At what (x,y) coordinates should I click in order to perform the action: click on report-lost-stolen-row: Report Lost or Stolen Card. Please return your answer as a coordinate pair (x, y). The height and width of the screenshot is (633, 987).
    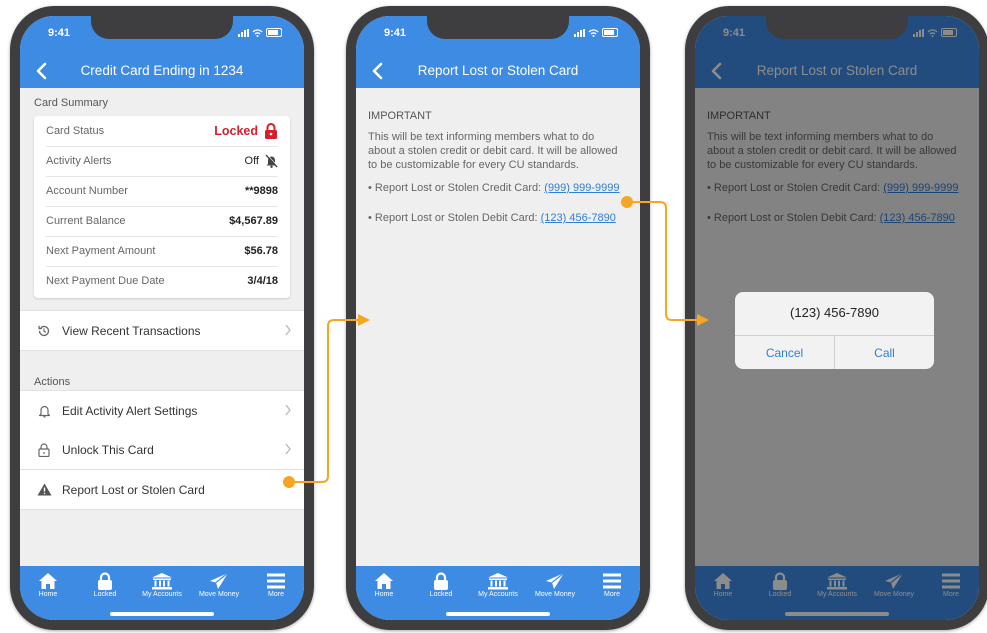
    Looking at the image, I should click on (162, 490).